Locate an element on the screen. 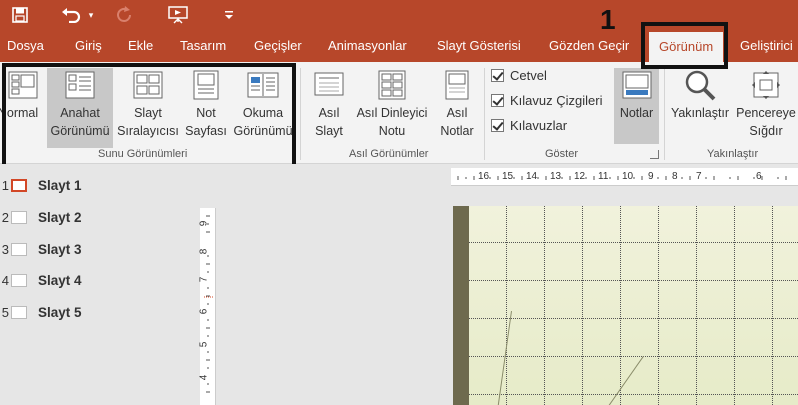 The image size is (798, 405). fit-to-window-button: Pencereye Sığdır is located at coordinates (766, 108).